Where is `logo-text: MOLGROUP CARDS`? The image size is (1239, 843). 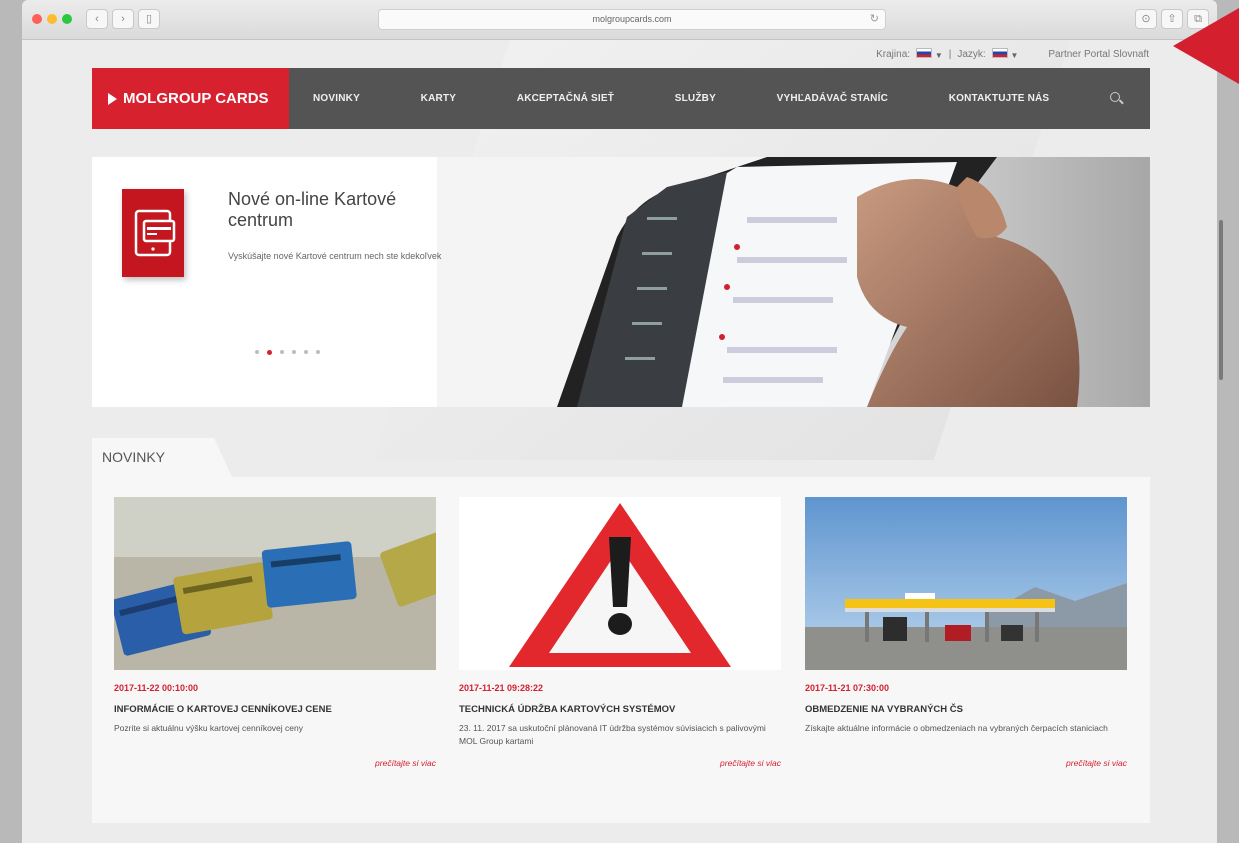
logo-text: MOLGROUP CARDS is located at coordinates (196, 98).